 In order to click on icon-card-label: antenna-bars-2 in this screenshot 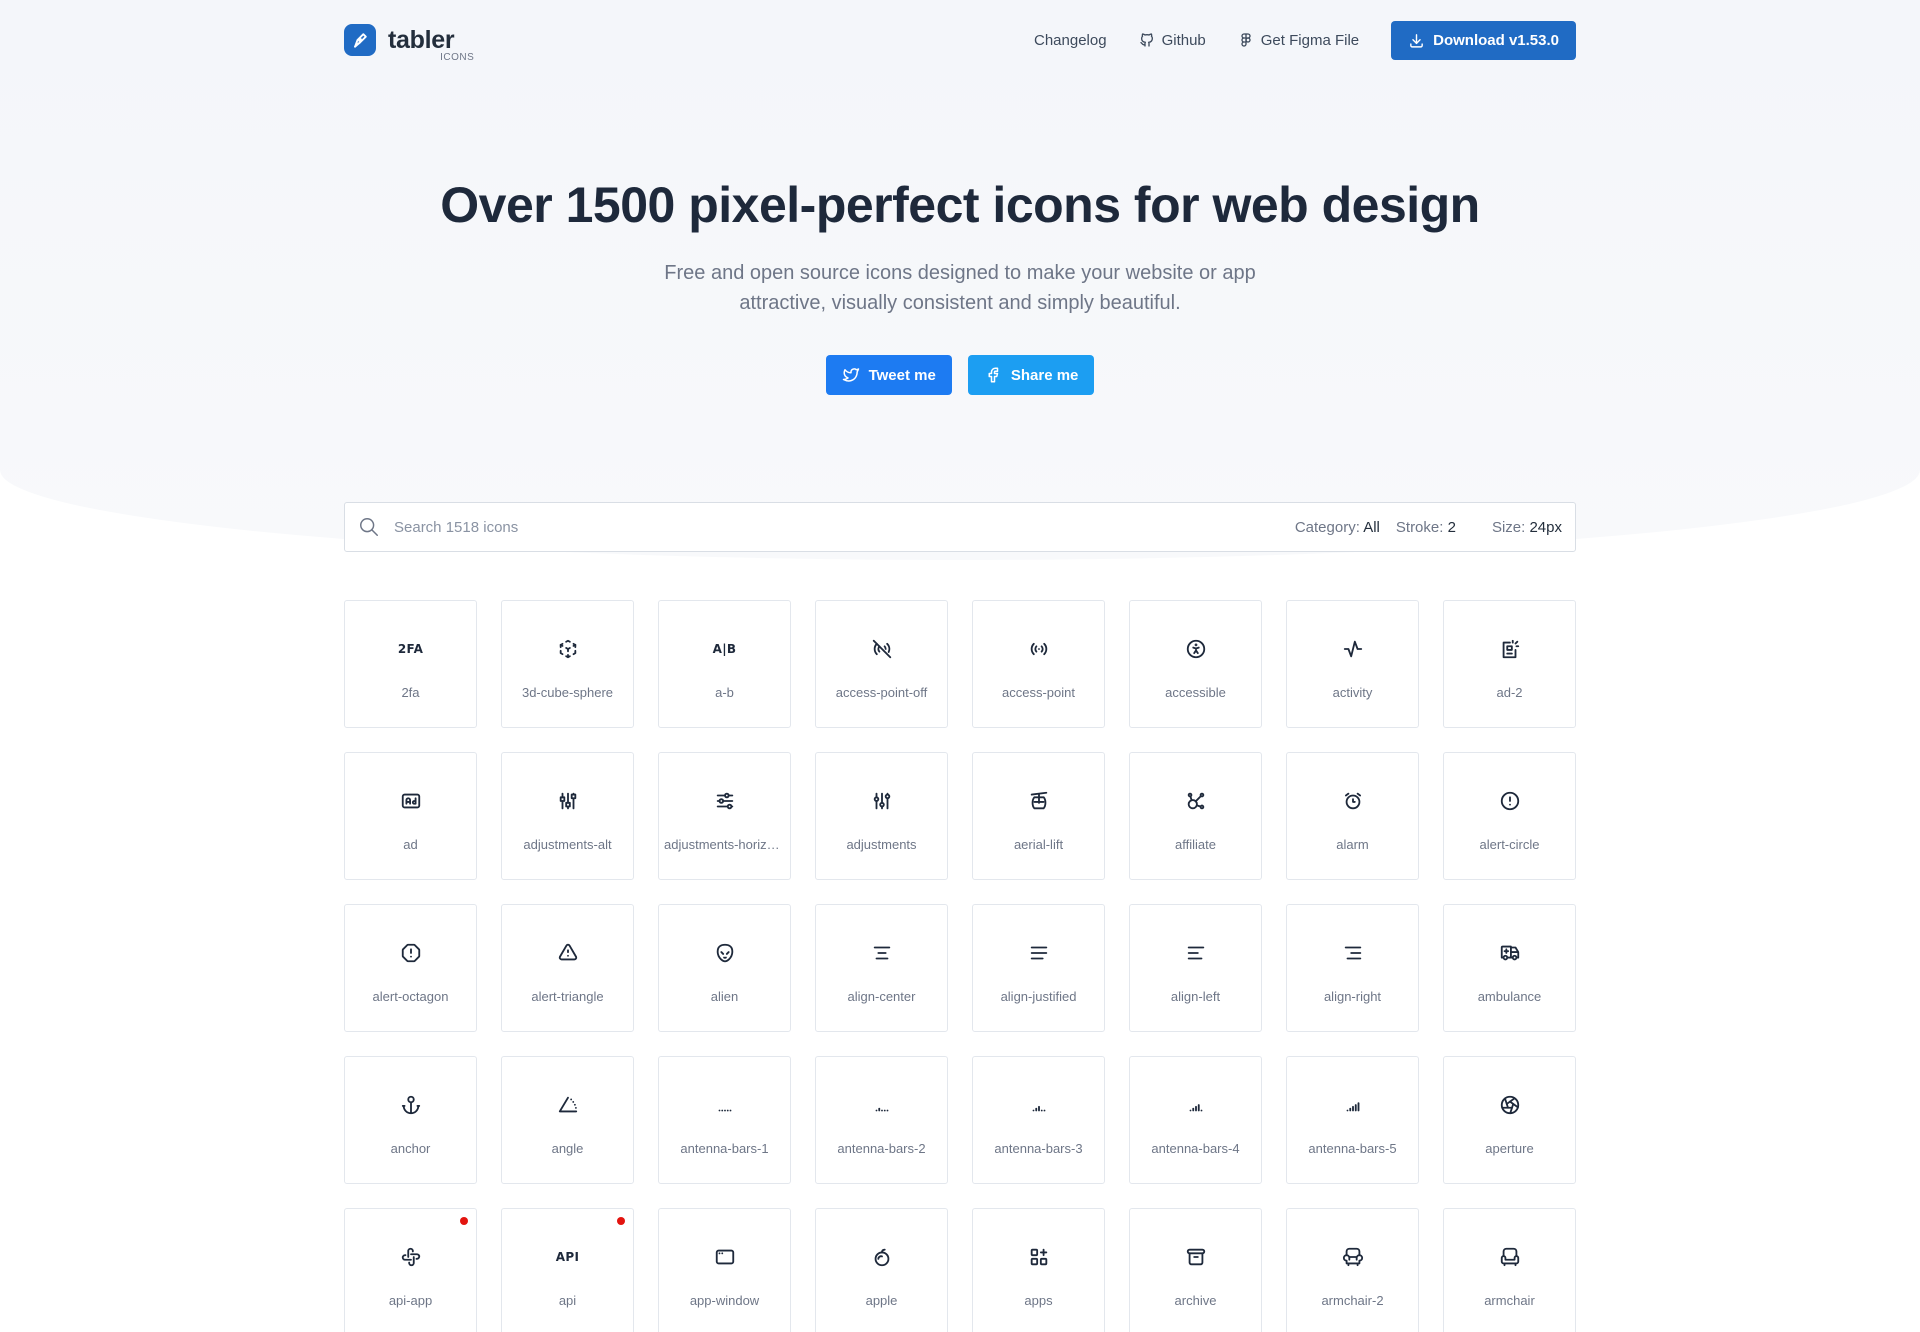, I will do `click(881, 1148)`.